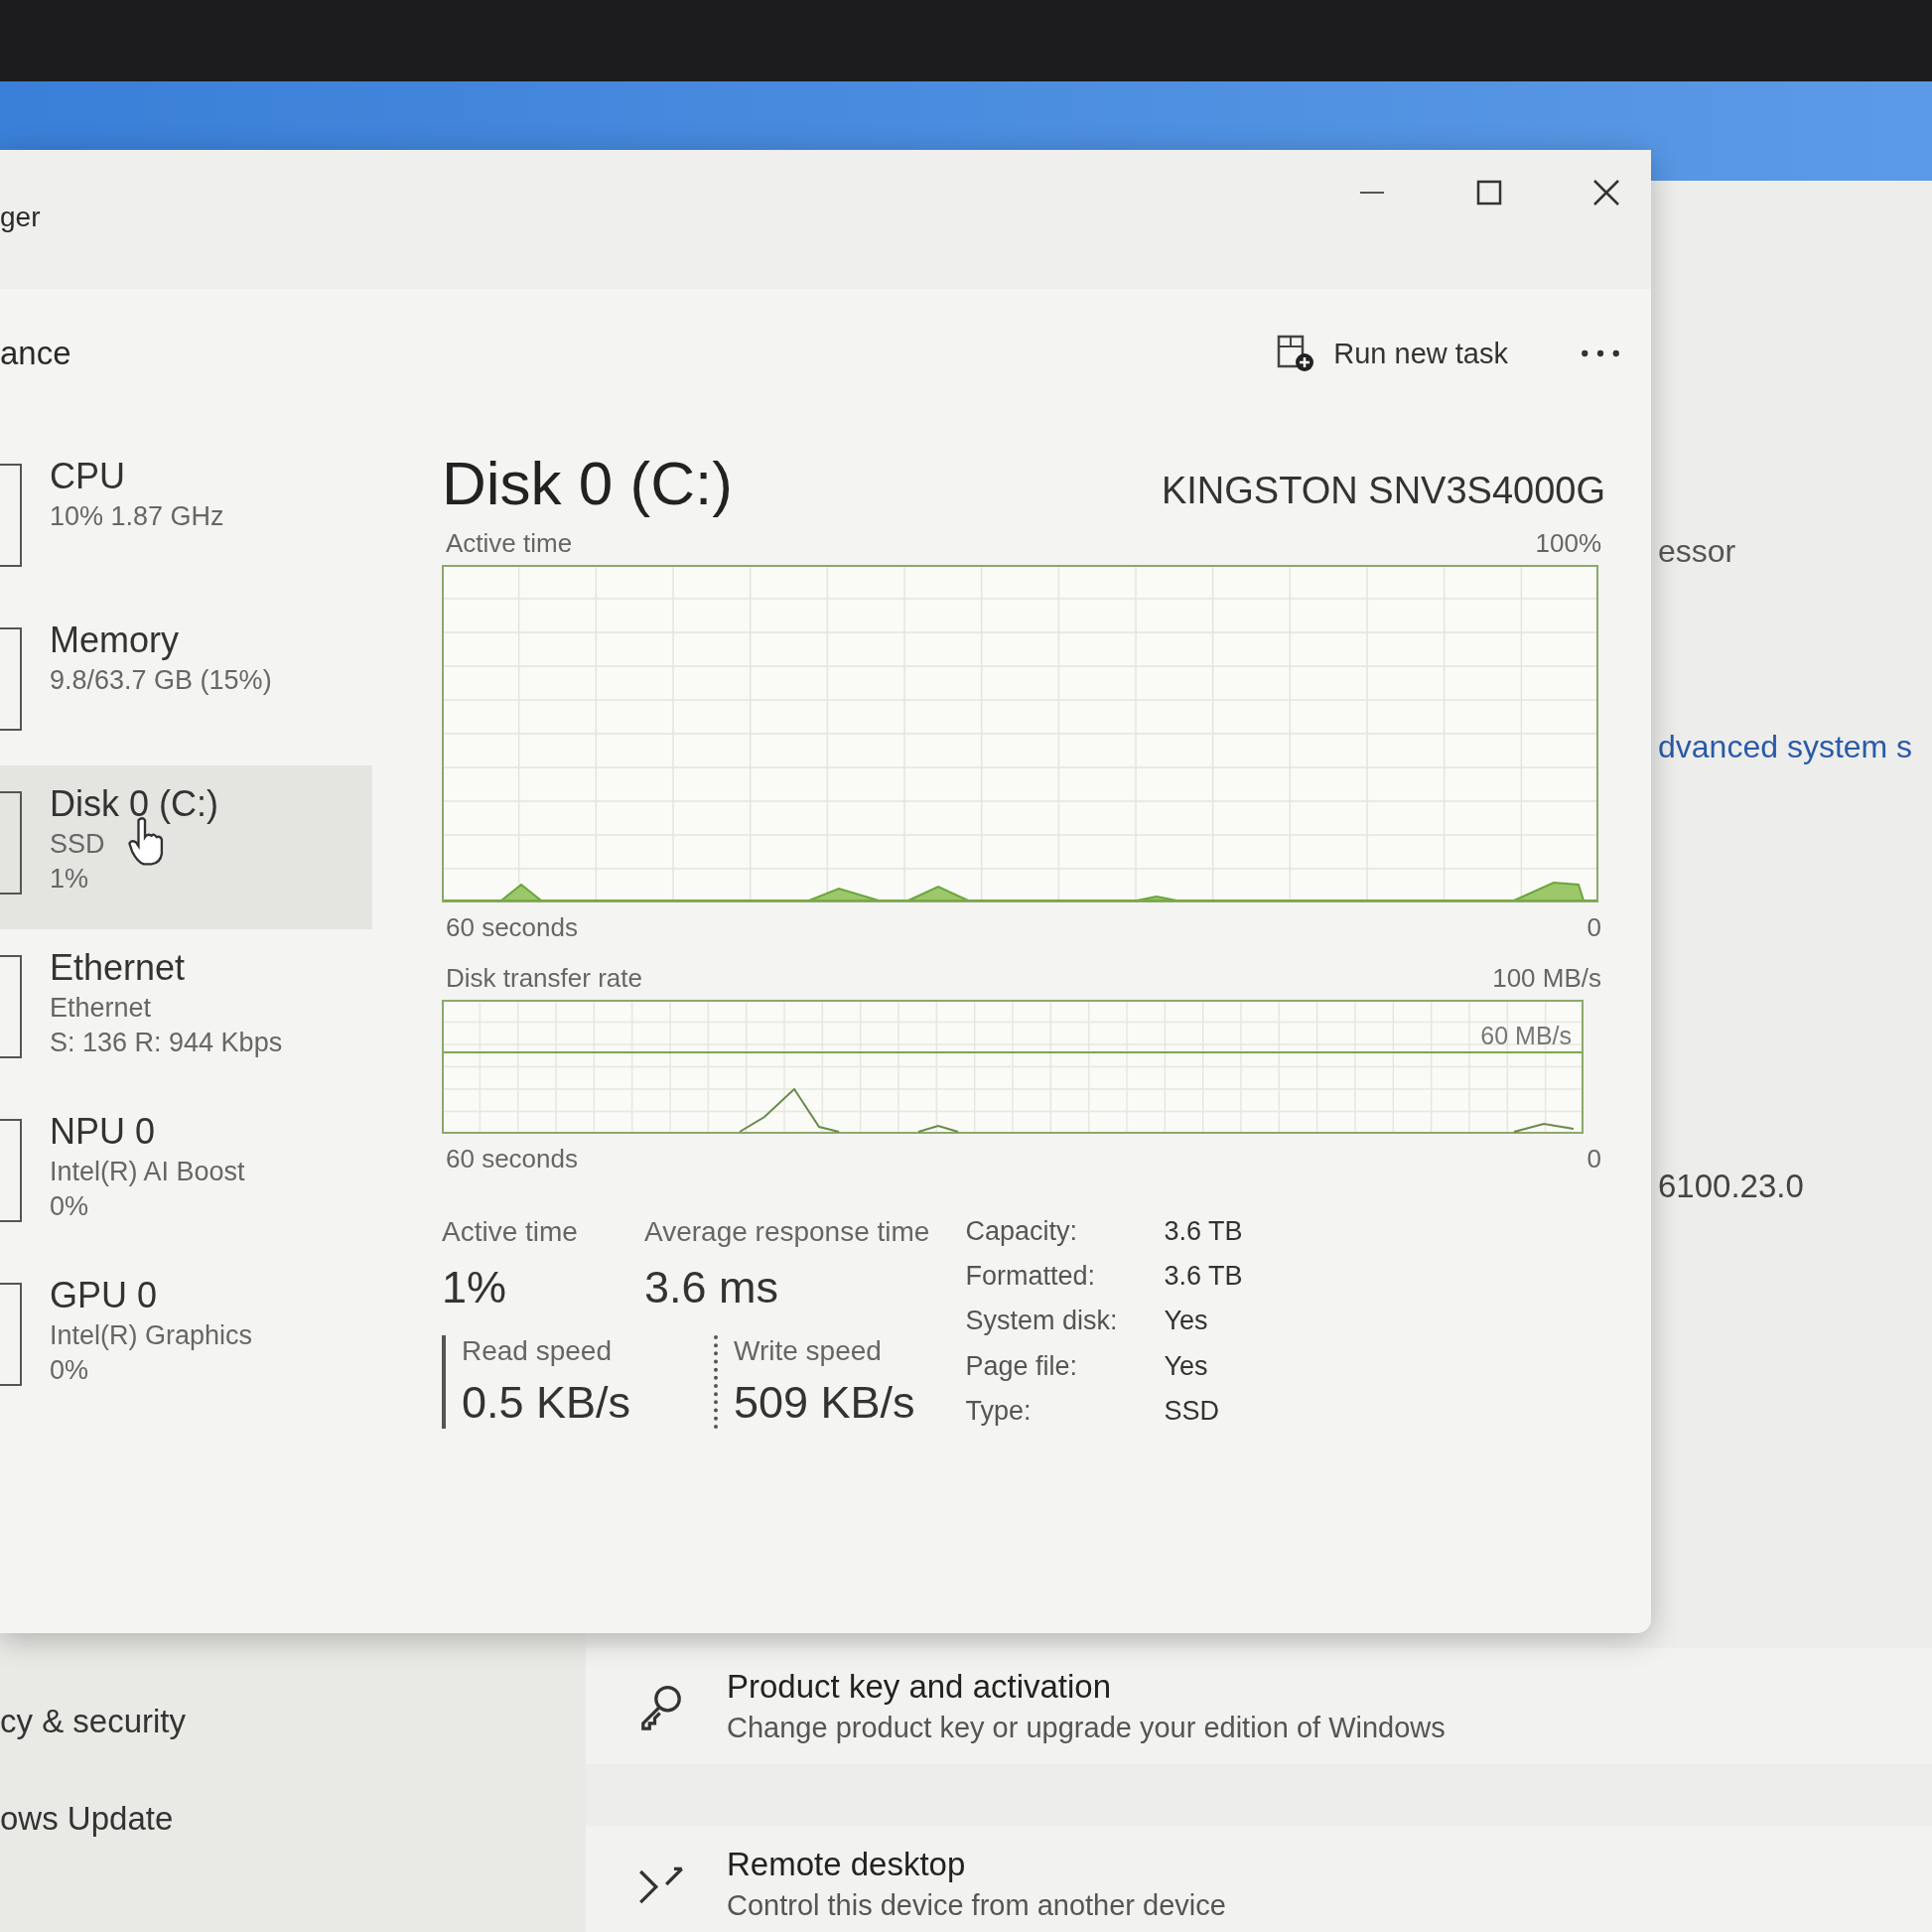 This screenshot has height=1932, width=1932. What do you see at coordinates (1259, 1879) in the screenshot?
I see `settings-card: Remote desktop Control this device from another device` at bounding box center [1259, 1879].